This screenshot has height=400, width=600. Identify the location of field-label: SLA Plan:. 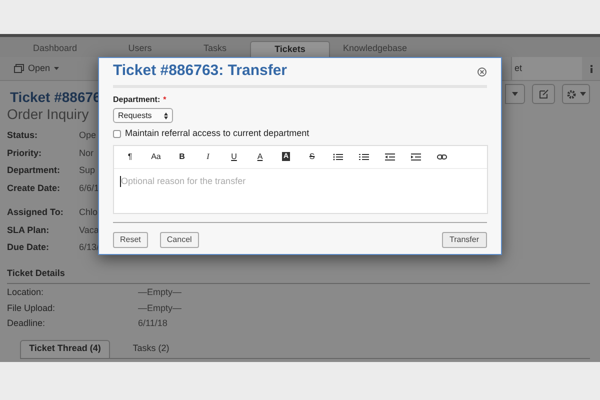
(28, 230).